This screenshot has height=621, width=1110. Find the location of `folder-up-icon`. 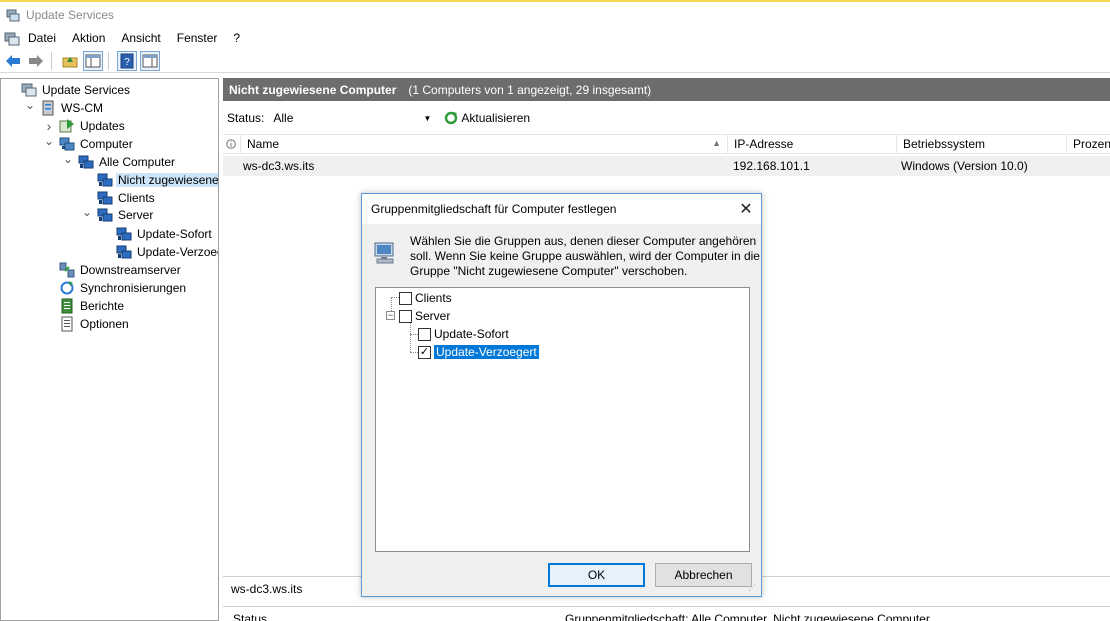

folder-up-icon is located at coordinates (70, 61).